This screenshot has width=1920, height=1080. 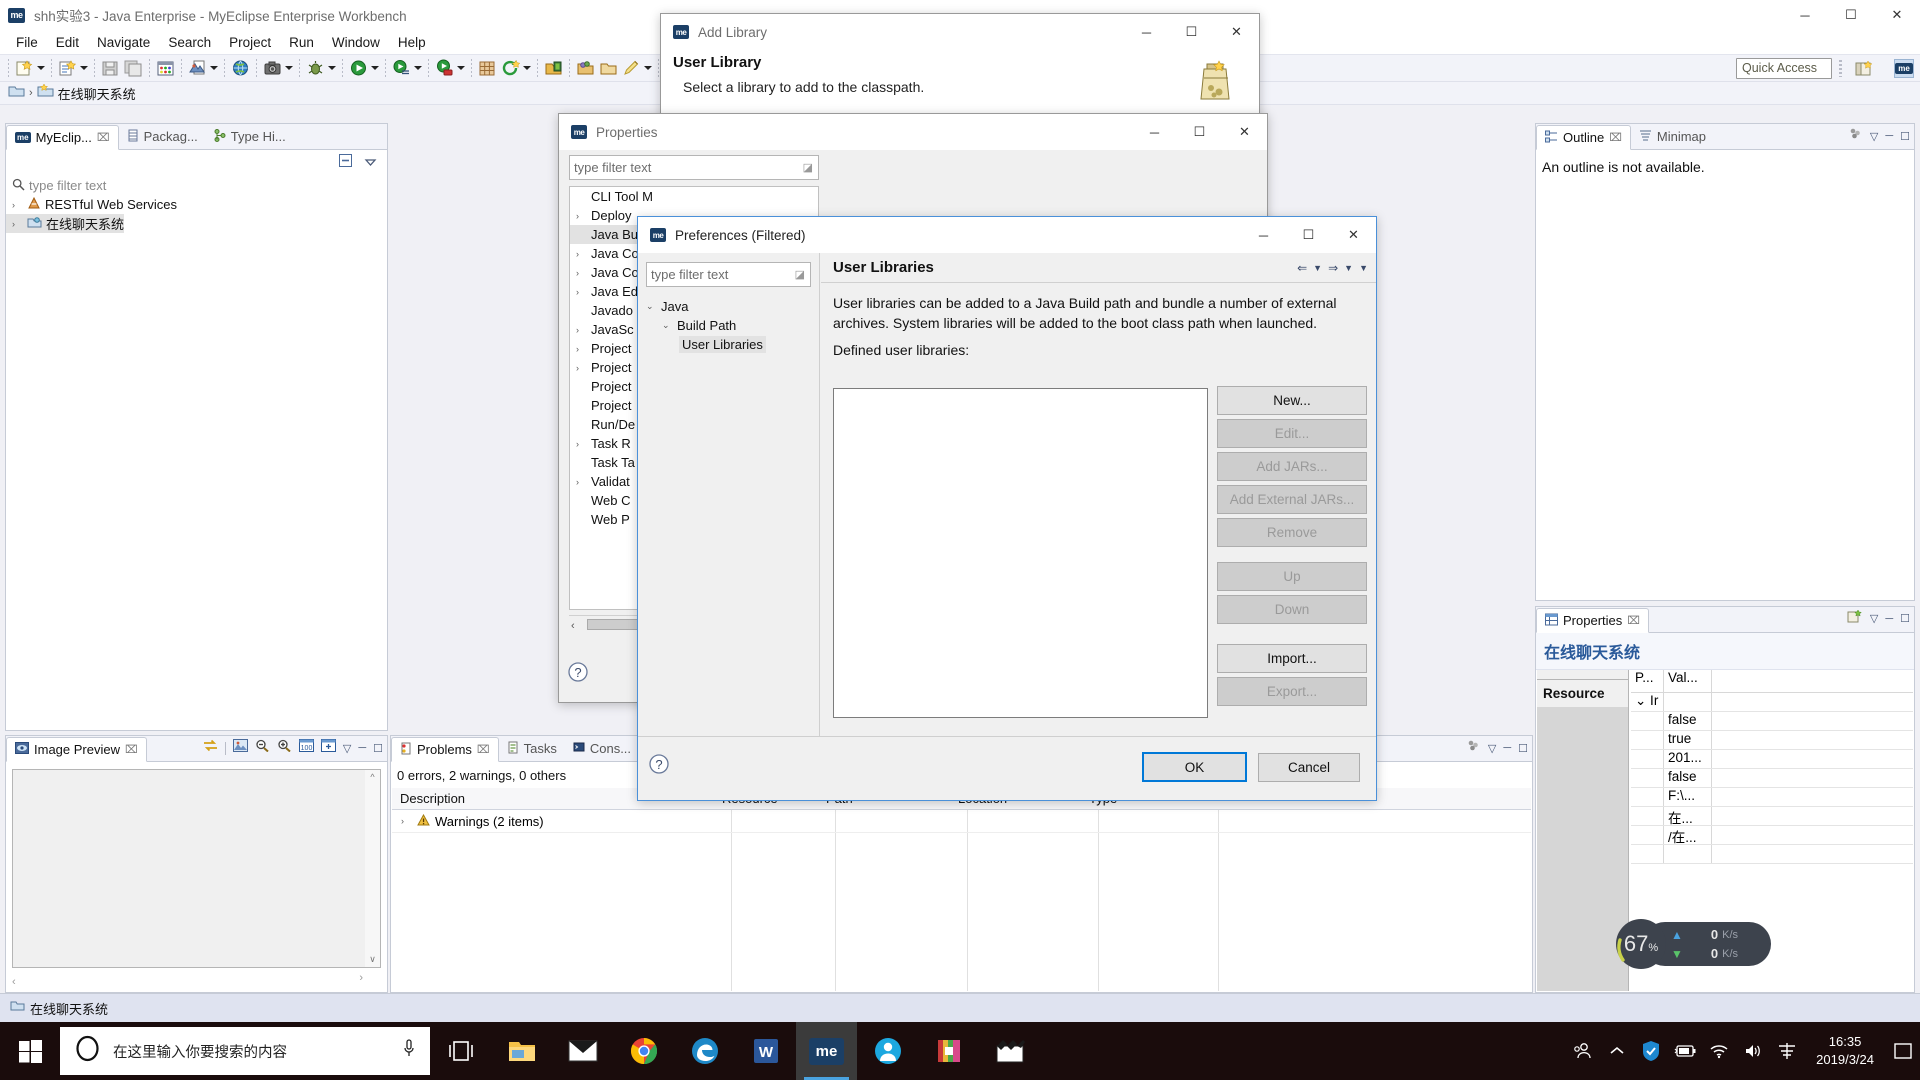 I want to click on table-icon, so click(x=165, y=68).